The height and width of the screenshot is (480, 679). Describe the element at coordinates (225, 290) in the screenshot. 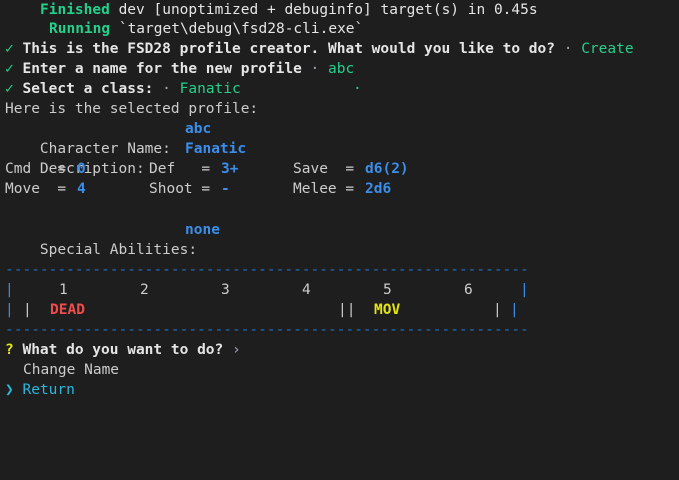

I see `track-number: 3` at that location.